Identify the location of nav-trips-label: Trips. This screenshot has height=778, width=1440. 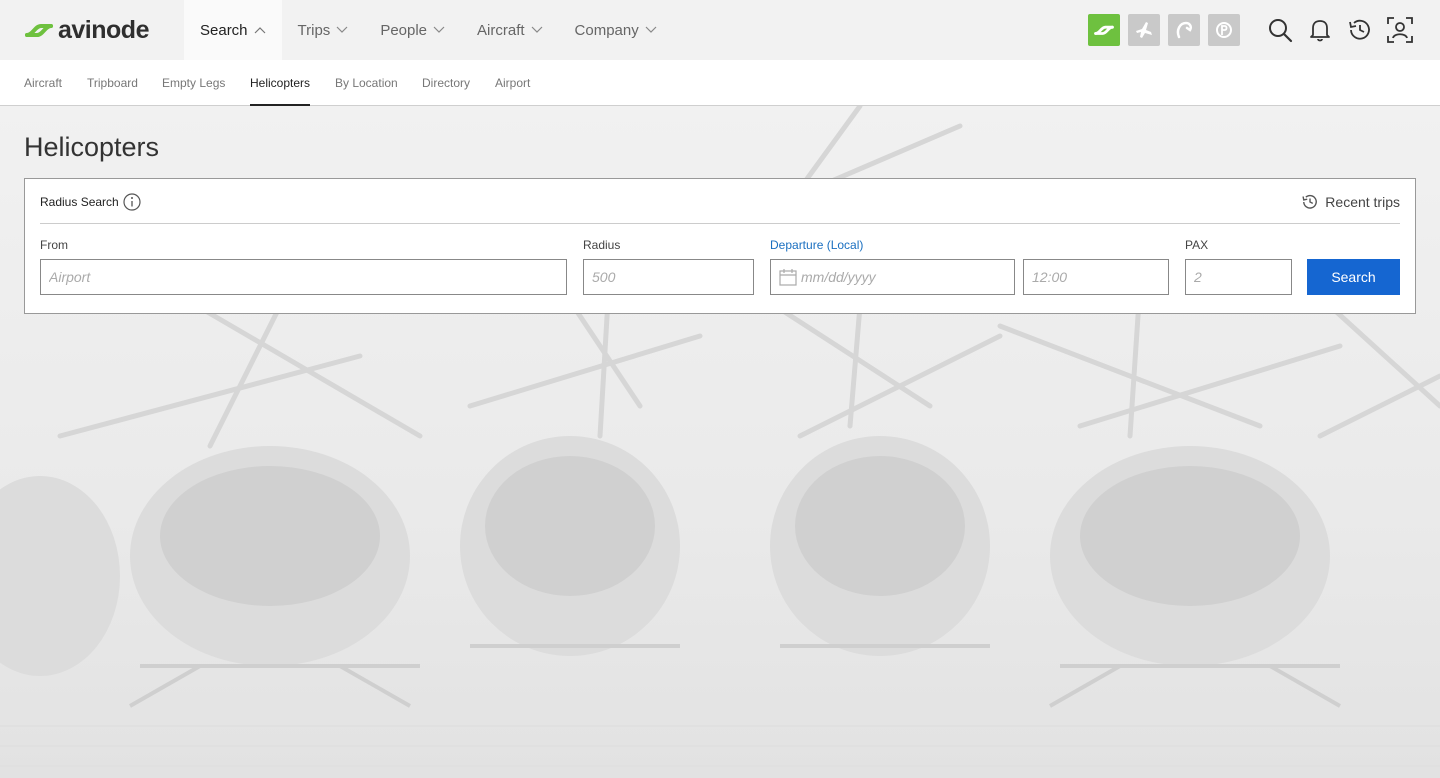
(314, 30).